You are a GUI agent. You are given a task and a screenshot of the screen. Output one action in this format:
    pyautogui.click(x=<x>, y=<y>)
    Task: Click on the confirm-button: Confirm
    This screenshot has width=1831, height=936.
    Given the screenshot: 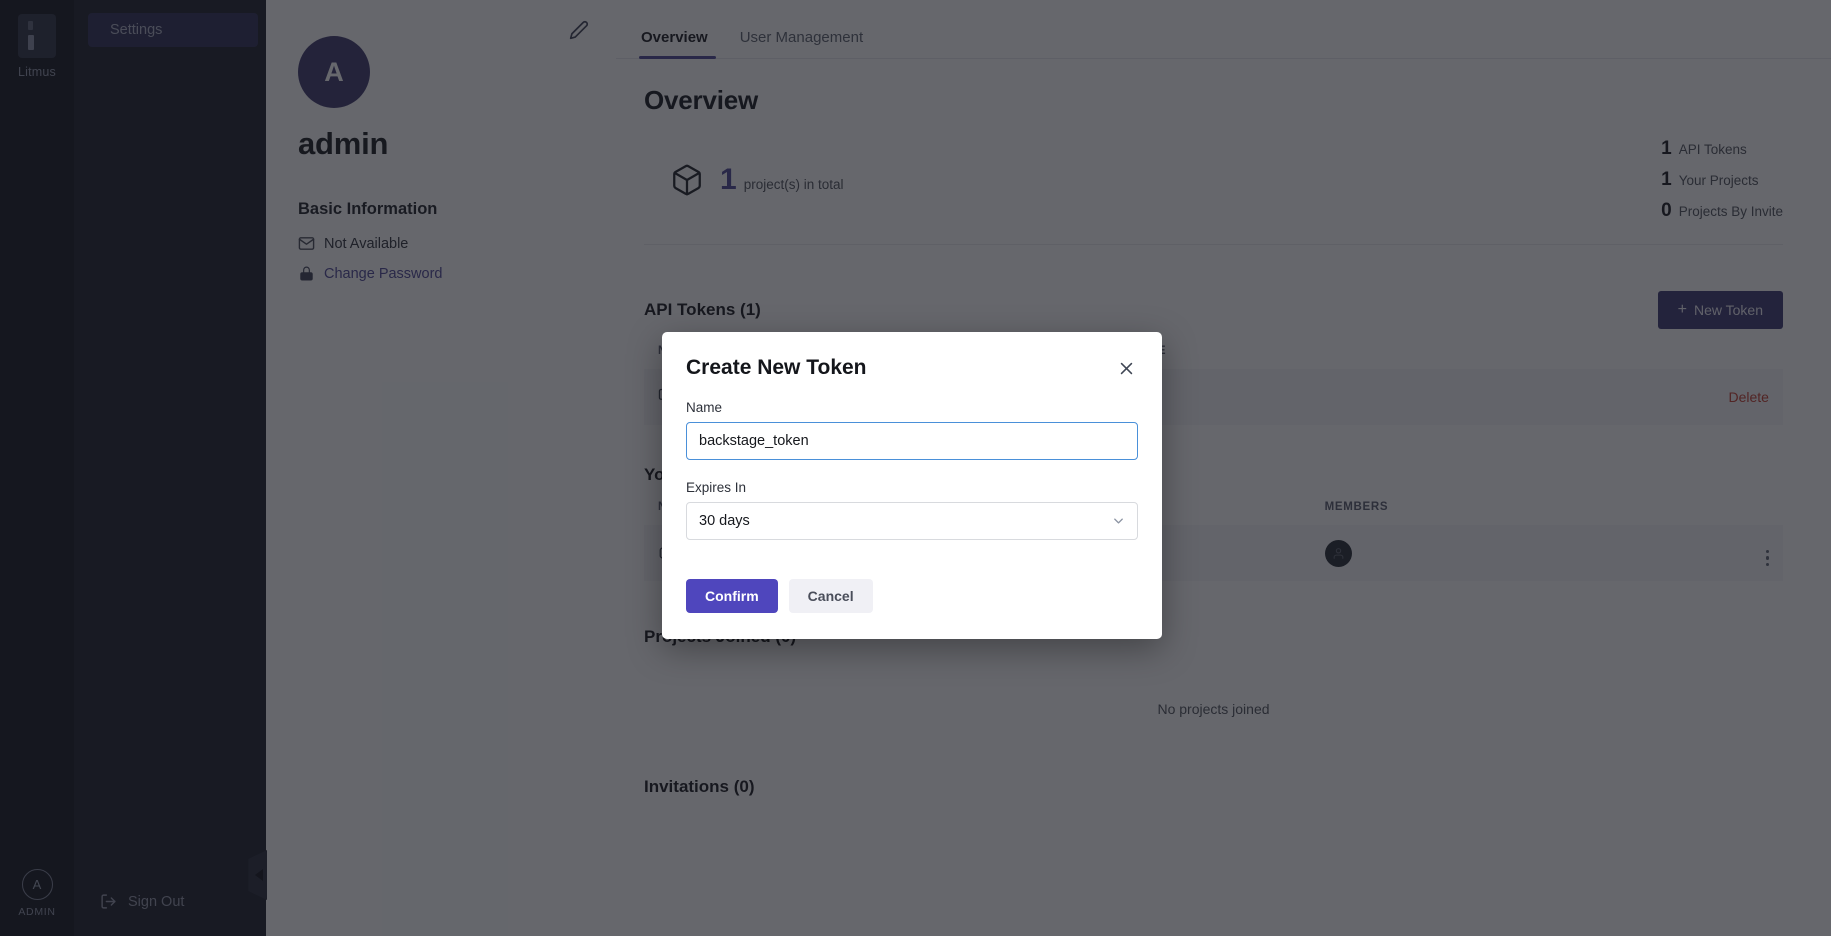 What is the action you would take?
    pyautogui.click(x=732, y=596)
    